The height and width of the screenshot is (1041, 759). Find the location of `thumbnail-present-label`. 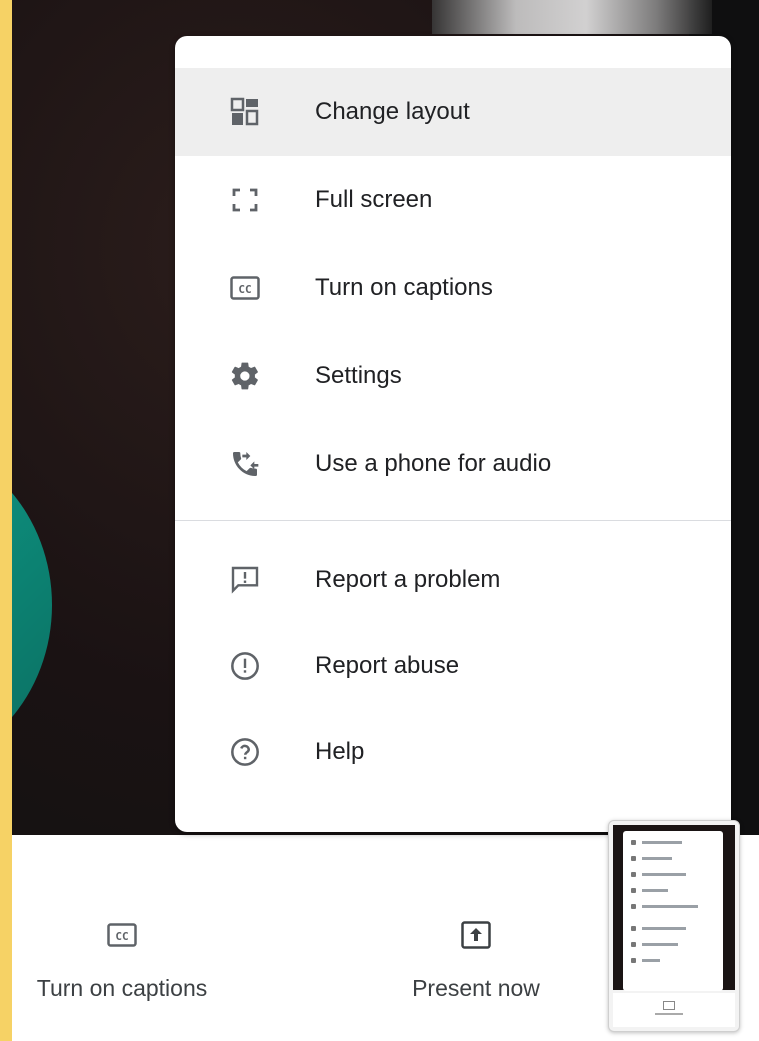

thumbnail-present-label is located at coordinates (669, 1014).